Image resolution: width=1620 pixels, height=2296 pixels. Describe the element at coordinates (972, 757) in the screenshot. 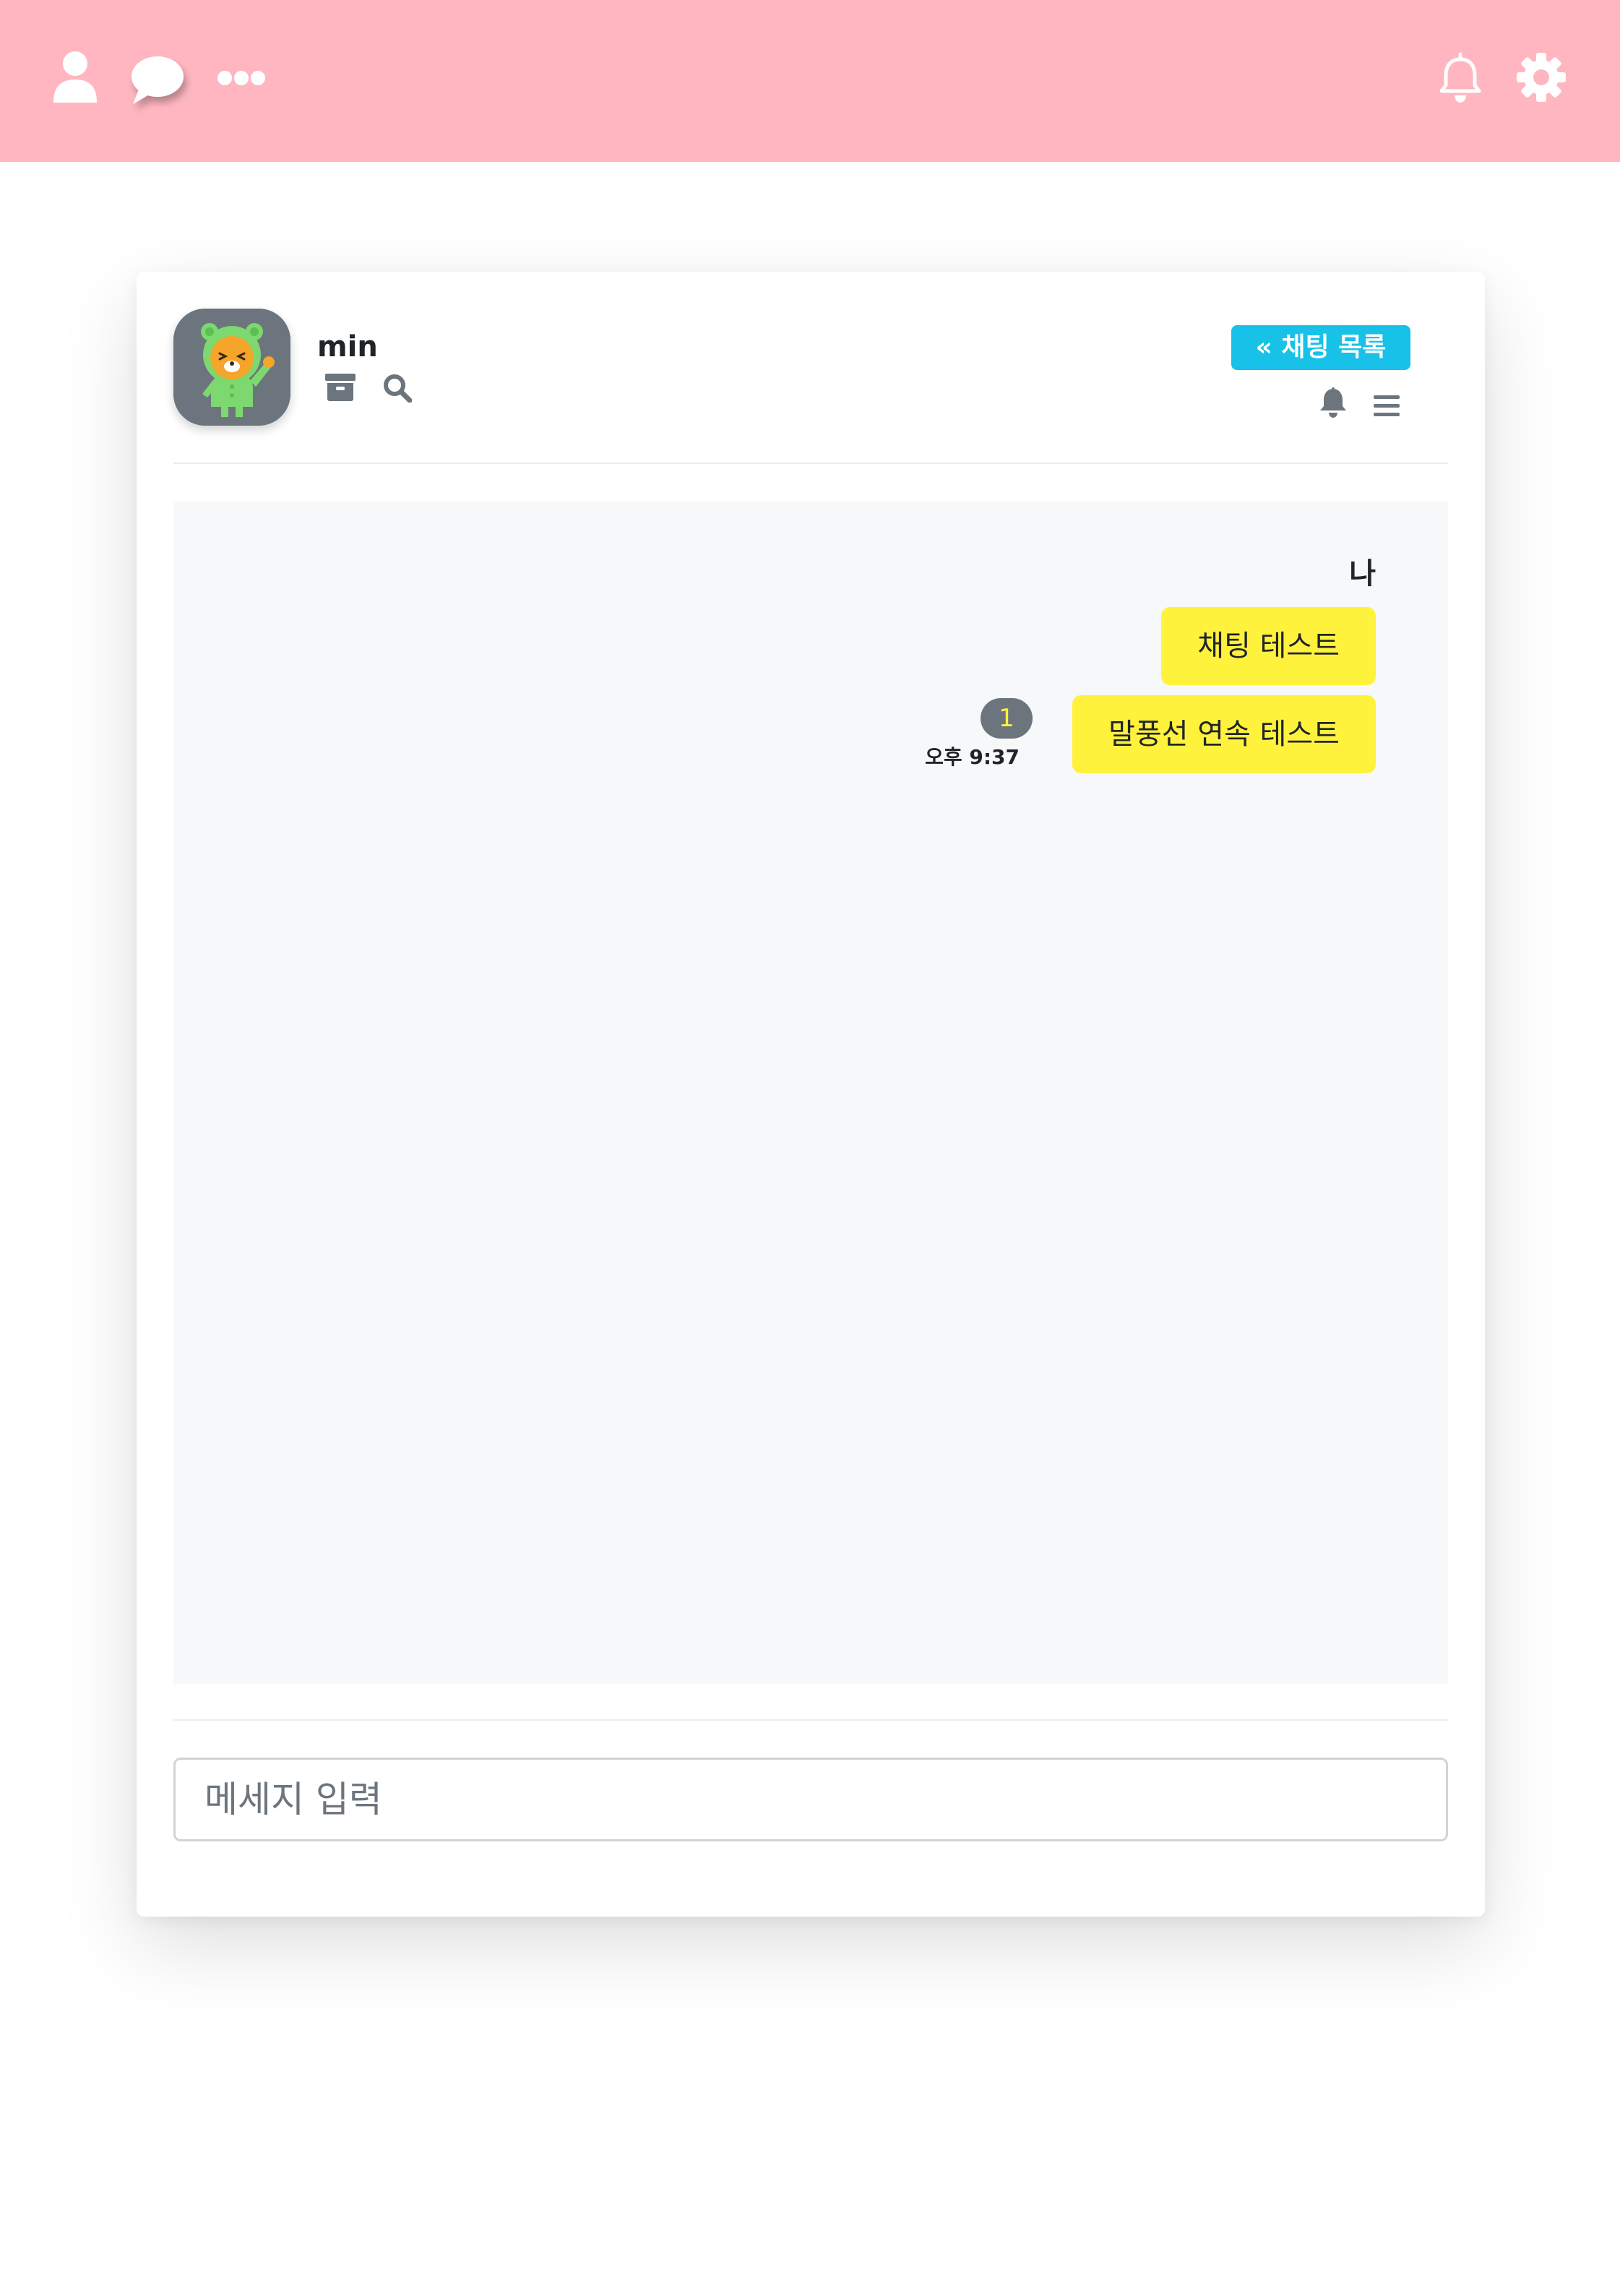

I see `message-timestamp: 오후 9:37` at that location.